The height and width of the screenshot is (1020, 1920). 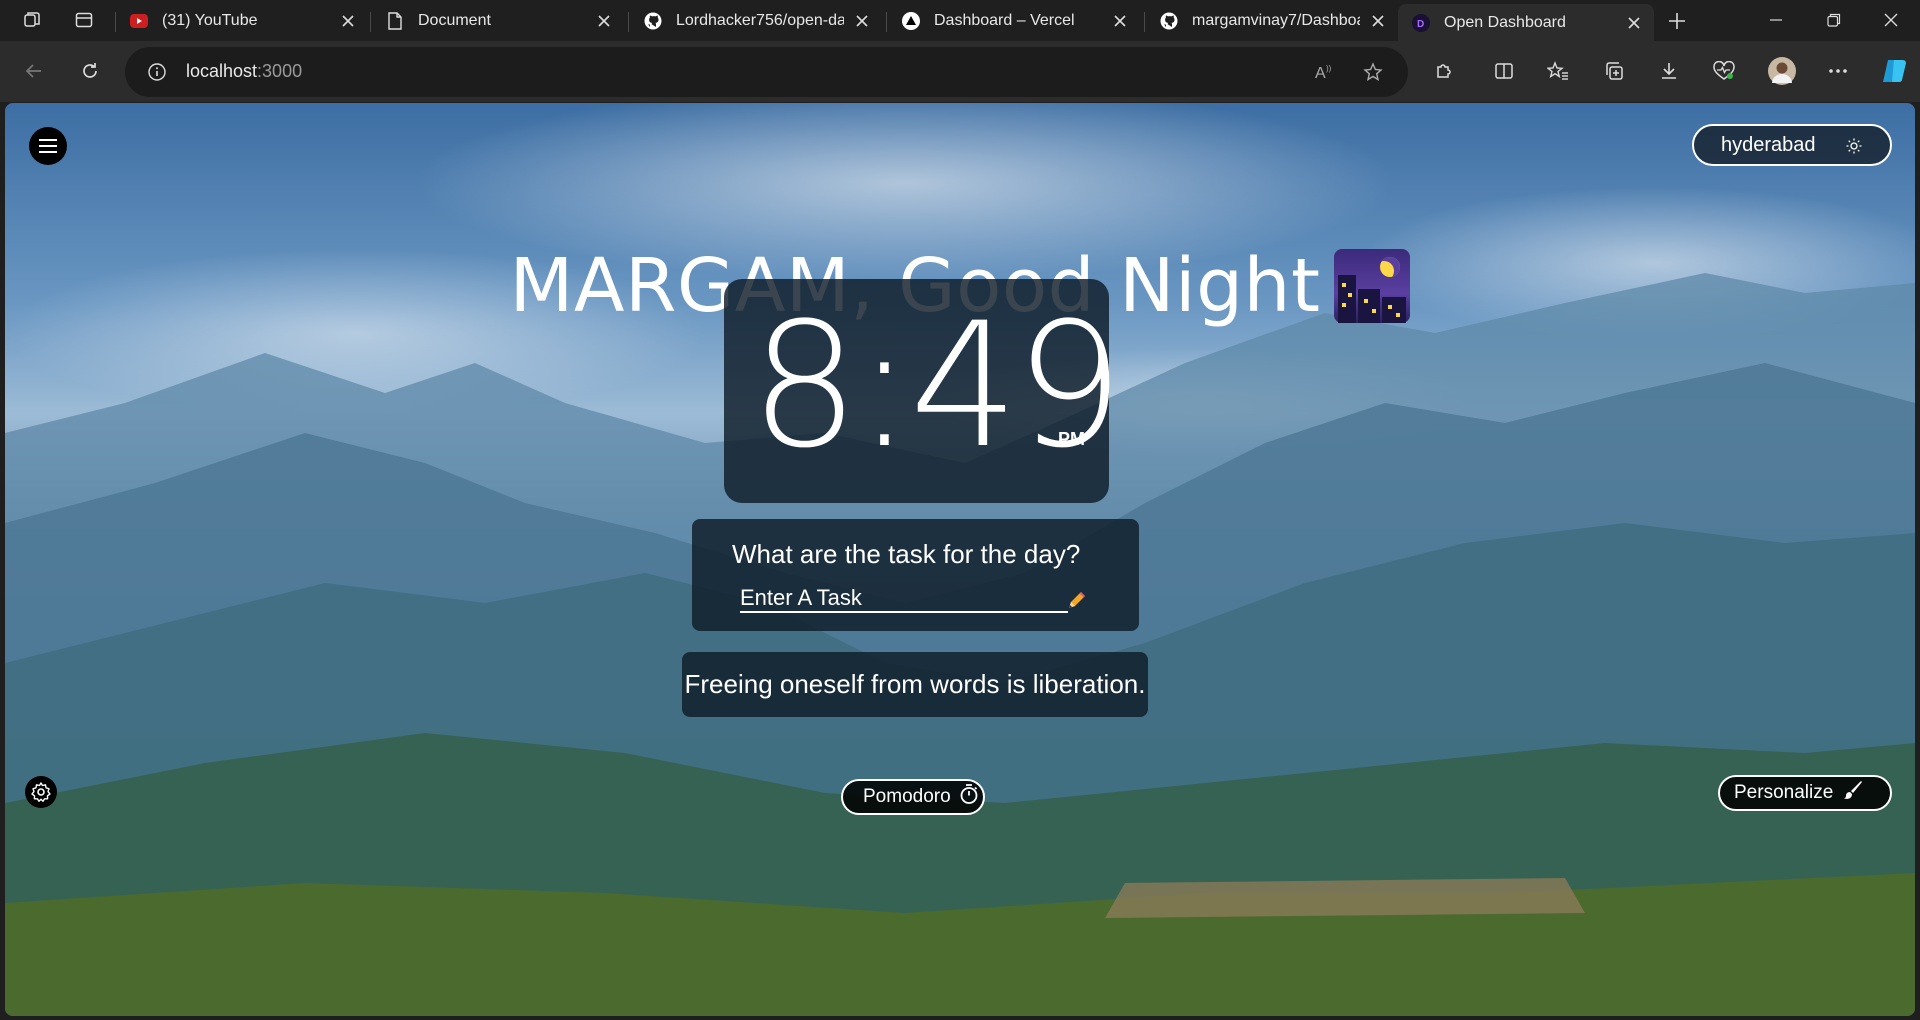 What do you see at coordinates (1004, 20) in the screenshot?
I see `tab-title: Dashboard – Vercel` at bounding box center [1004, 20].